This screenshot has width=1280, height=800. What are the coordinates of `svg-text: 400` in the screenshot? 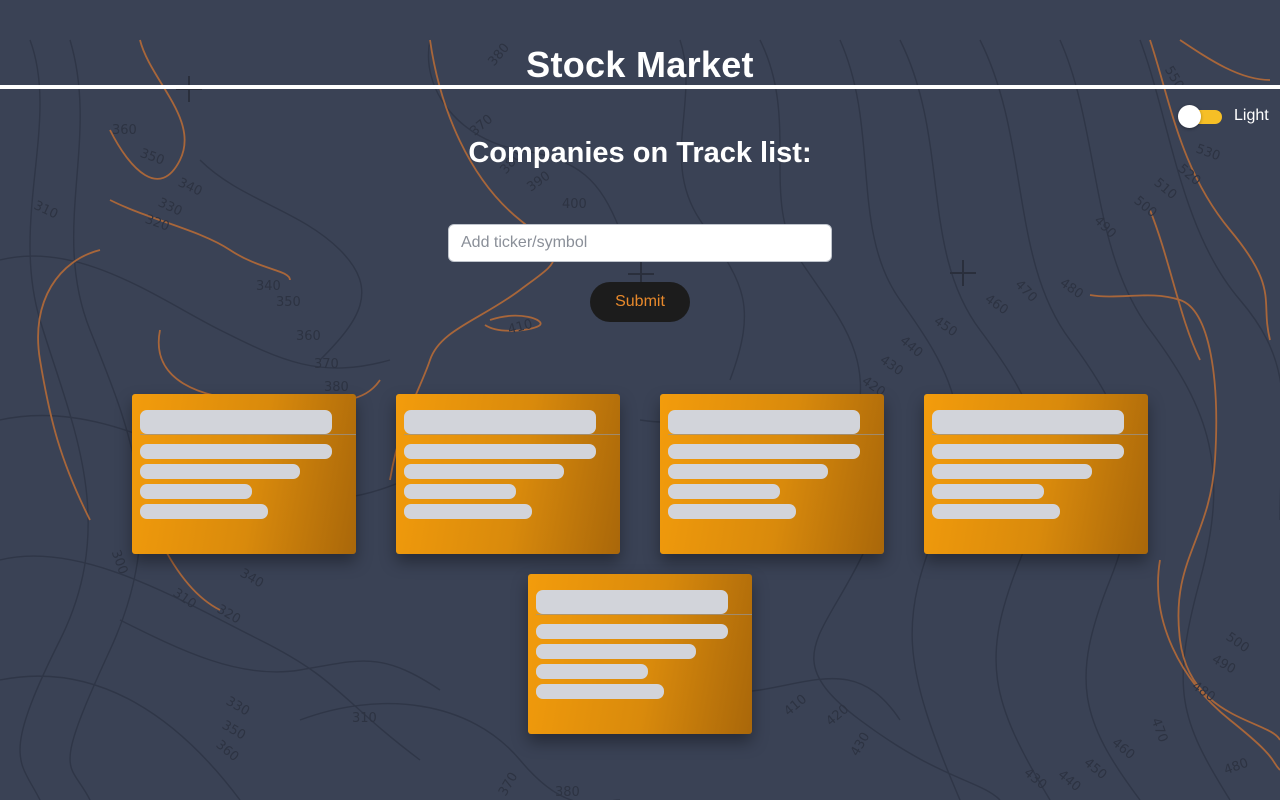 It's located at (574, 204).